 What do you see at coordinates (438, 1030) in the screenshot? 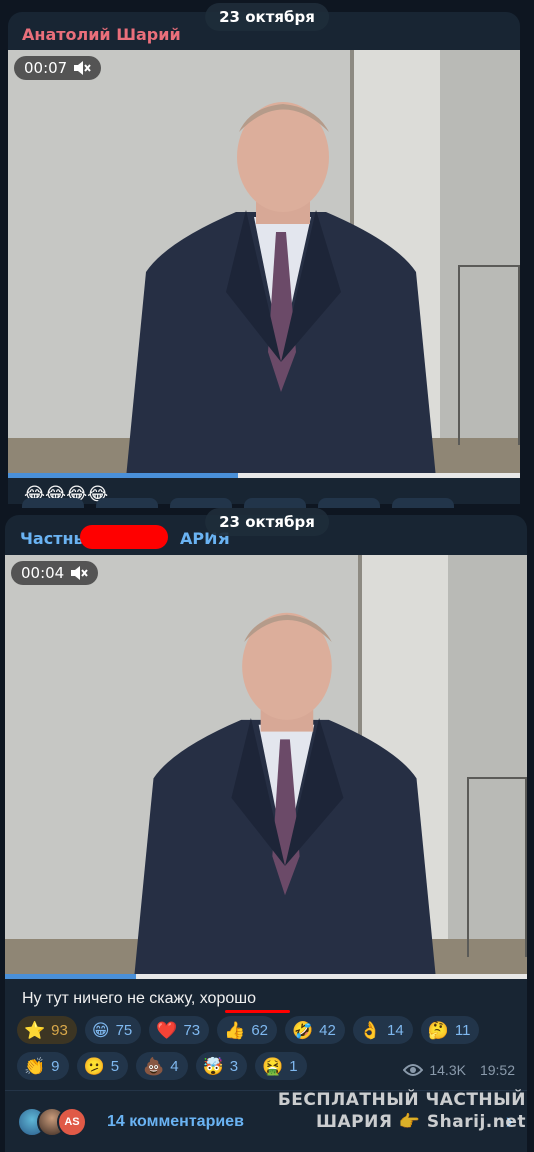
I see `thinking-icon: 🤔` at bounding box center [438, 1030].